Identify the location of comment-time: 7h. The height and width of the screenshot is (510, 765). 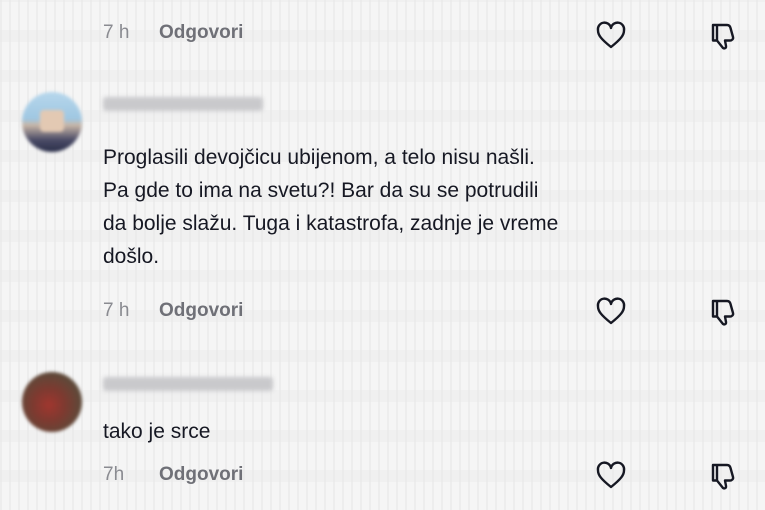
(114, 474).